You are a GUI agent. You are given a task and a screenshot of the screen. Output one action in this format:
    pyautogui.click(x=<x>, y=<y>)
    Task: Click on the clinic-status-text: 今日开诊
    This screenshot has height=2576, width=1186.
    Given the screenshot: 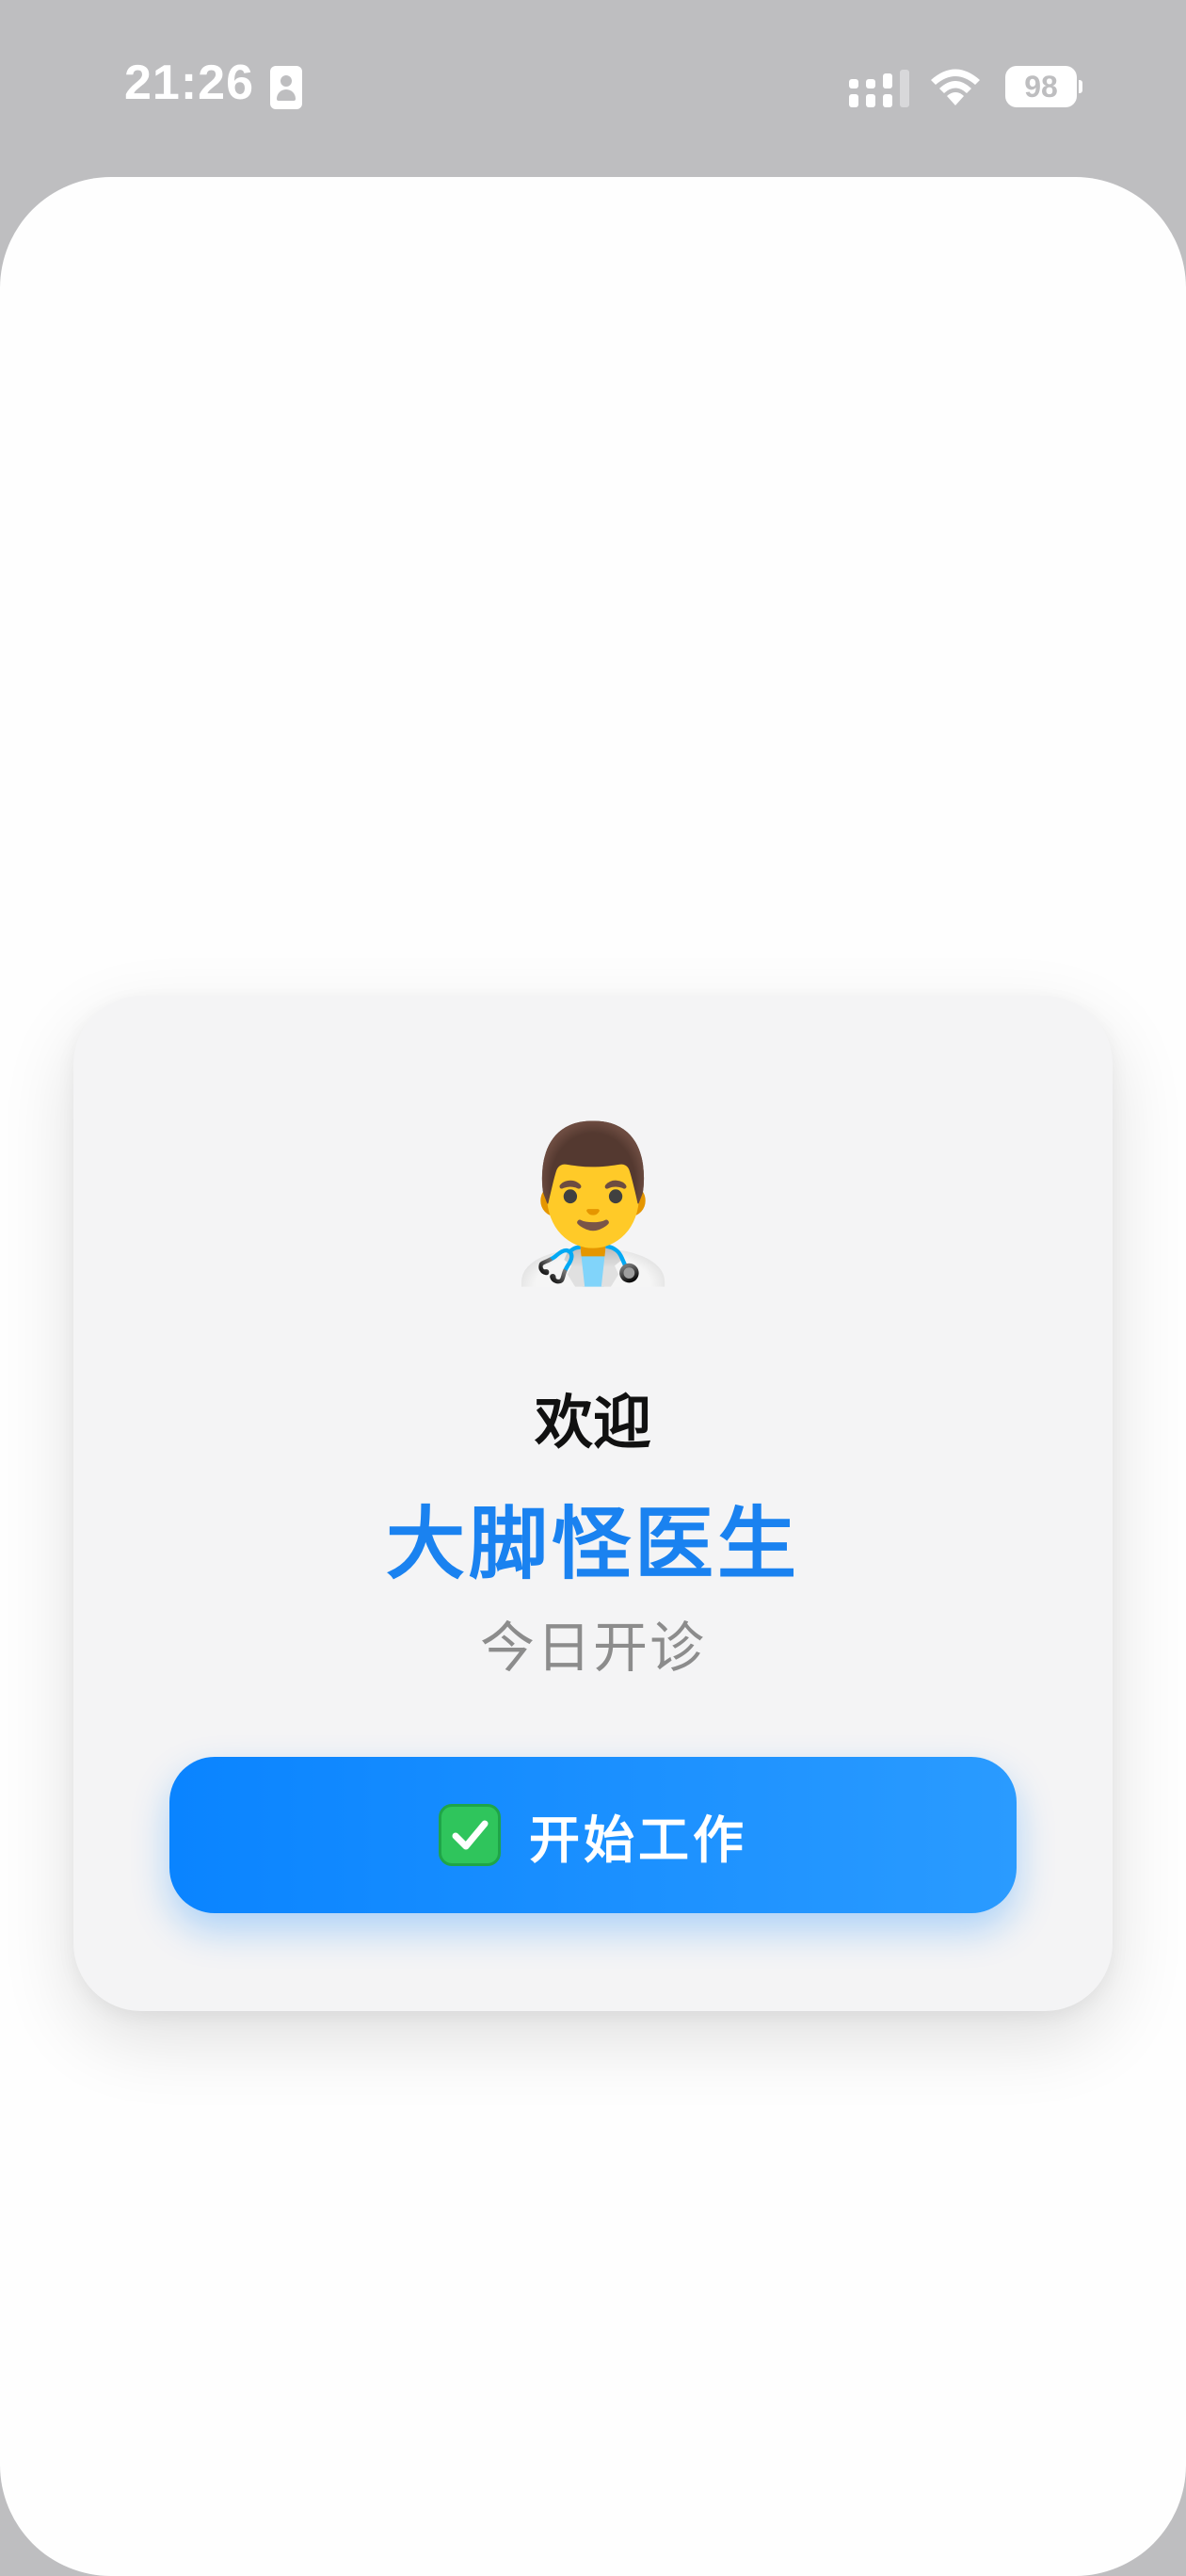 What is the action you would take?
    pyautogui.click(x=592, y=1648)
    